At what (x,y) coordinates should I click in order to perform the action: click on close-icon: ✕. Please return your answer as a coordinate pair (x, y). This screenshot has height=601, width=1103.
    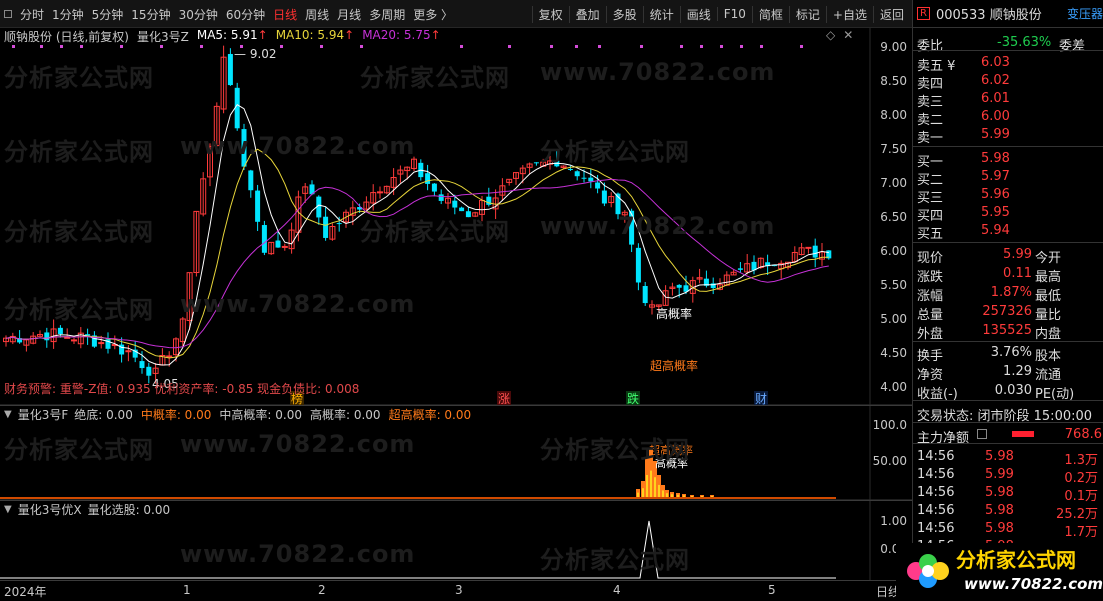
    Looking at the image, I should click on (848, 35).